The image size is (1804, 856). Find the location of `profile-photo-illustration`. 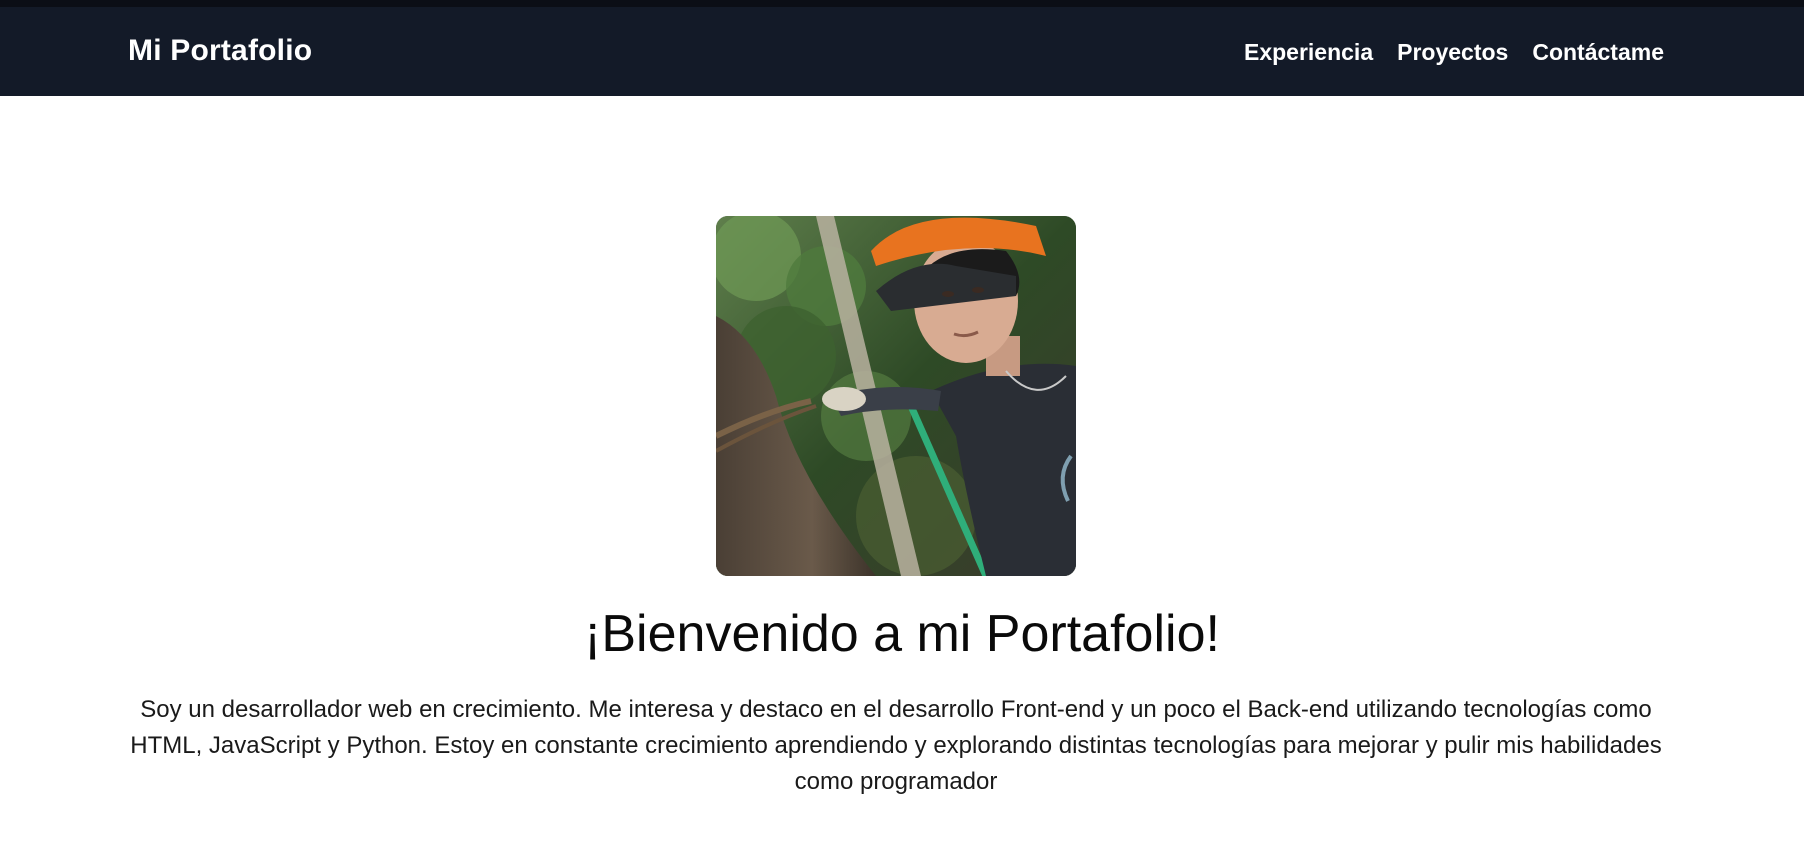

profile-photo-illustration is located at coordinates (896, 396).